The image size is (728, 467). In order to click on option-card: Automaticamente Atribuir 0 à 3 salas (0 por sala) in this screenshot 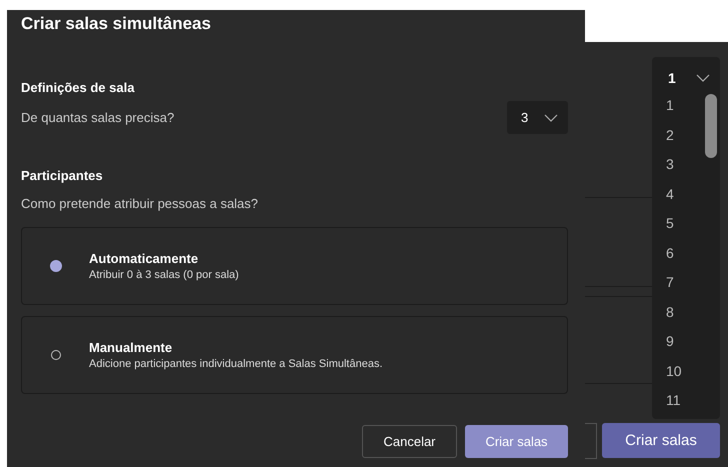, I will do `click(294, 266)`.